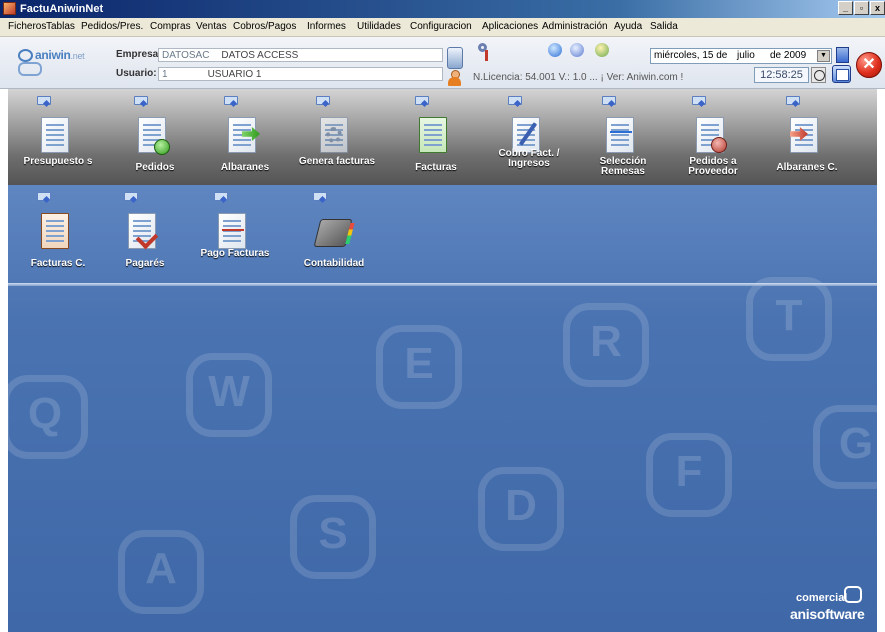 This screenshot has width=885, height=632. What do you see at coordinates (58, 263) in the screenshot?
I see `tile-label: Facturas C.` at bounding box center [58, 263].